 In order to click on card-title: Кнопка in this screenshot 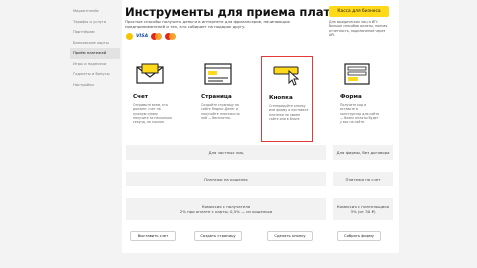, I will do `click(281, 98)`.